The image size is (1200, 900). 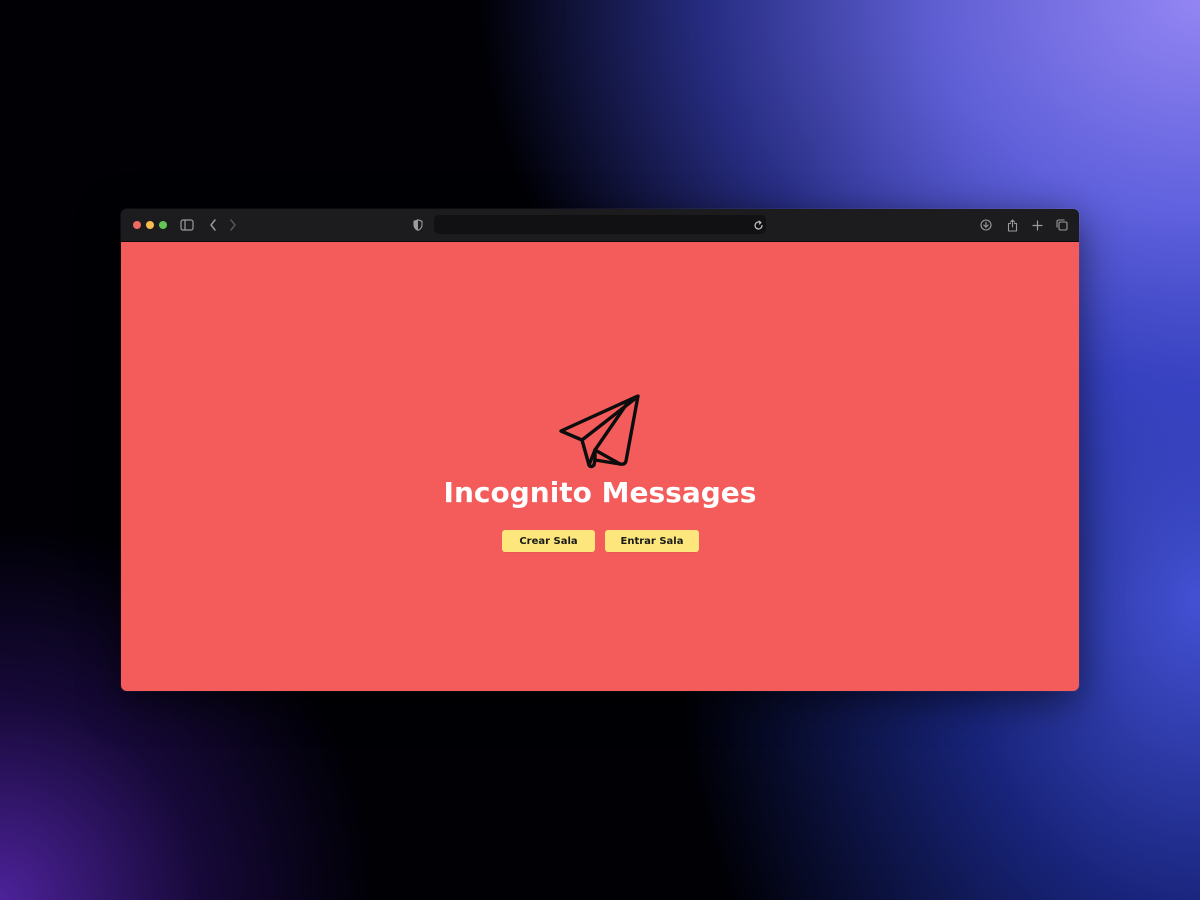 What do you see at coordinates (137, 225) in the screenshot?
I see `close-window-button` at bounding box center [137, 225].